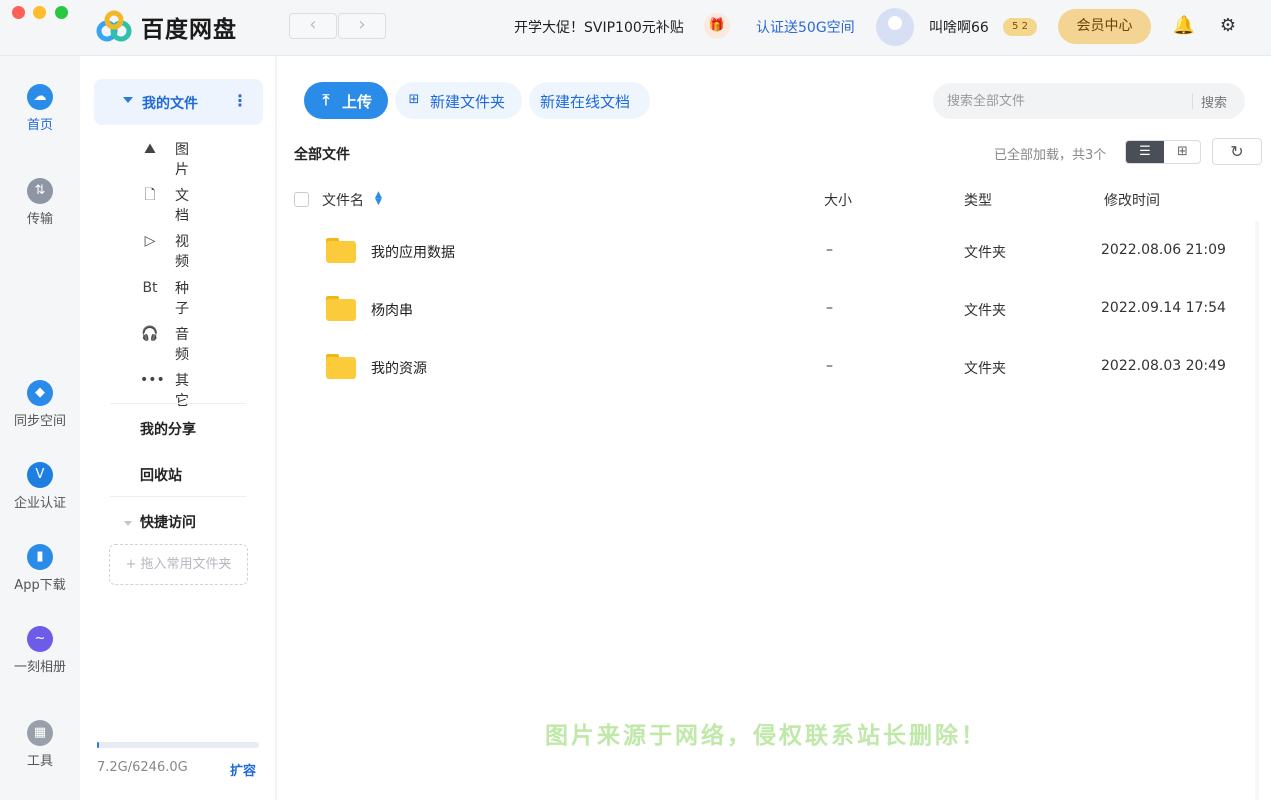 Image resolution: width=1271 pixels, height=800 pixels. What do you see at coordinates (182, 345) in the screenshot?
I see `sidebar-item-label: 音频` at bounding box center [182, 345].